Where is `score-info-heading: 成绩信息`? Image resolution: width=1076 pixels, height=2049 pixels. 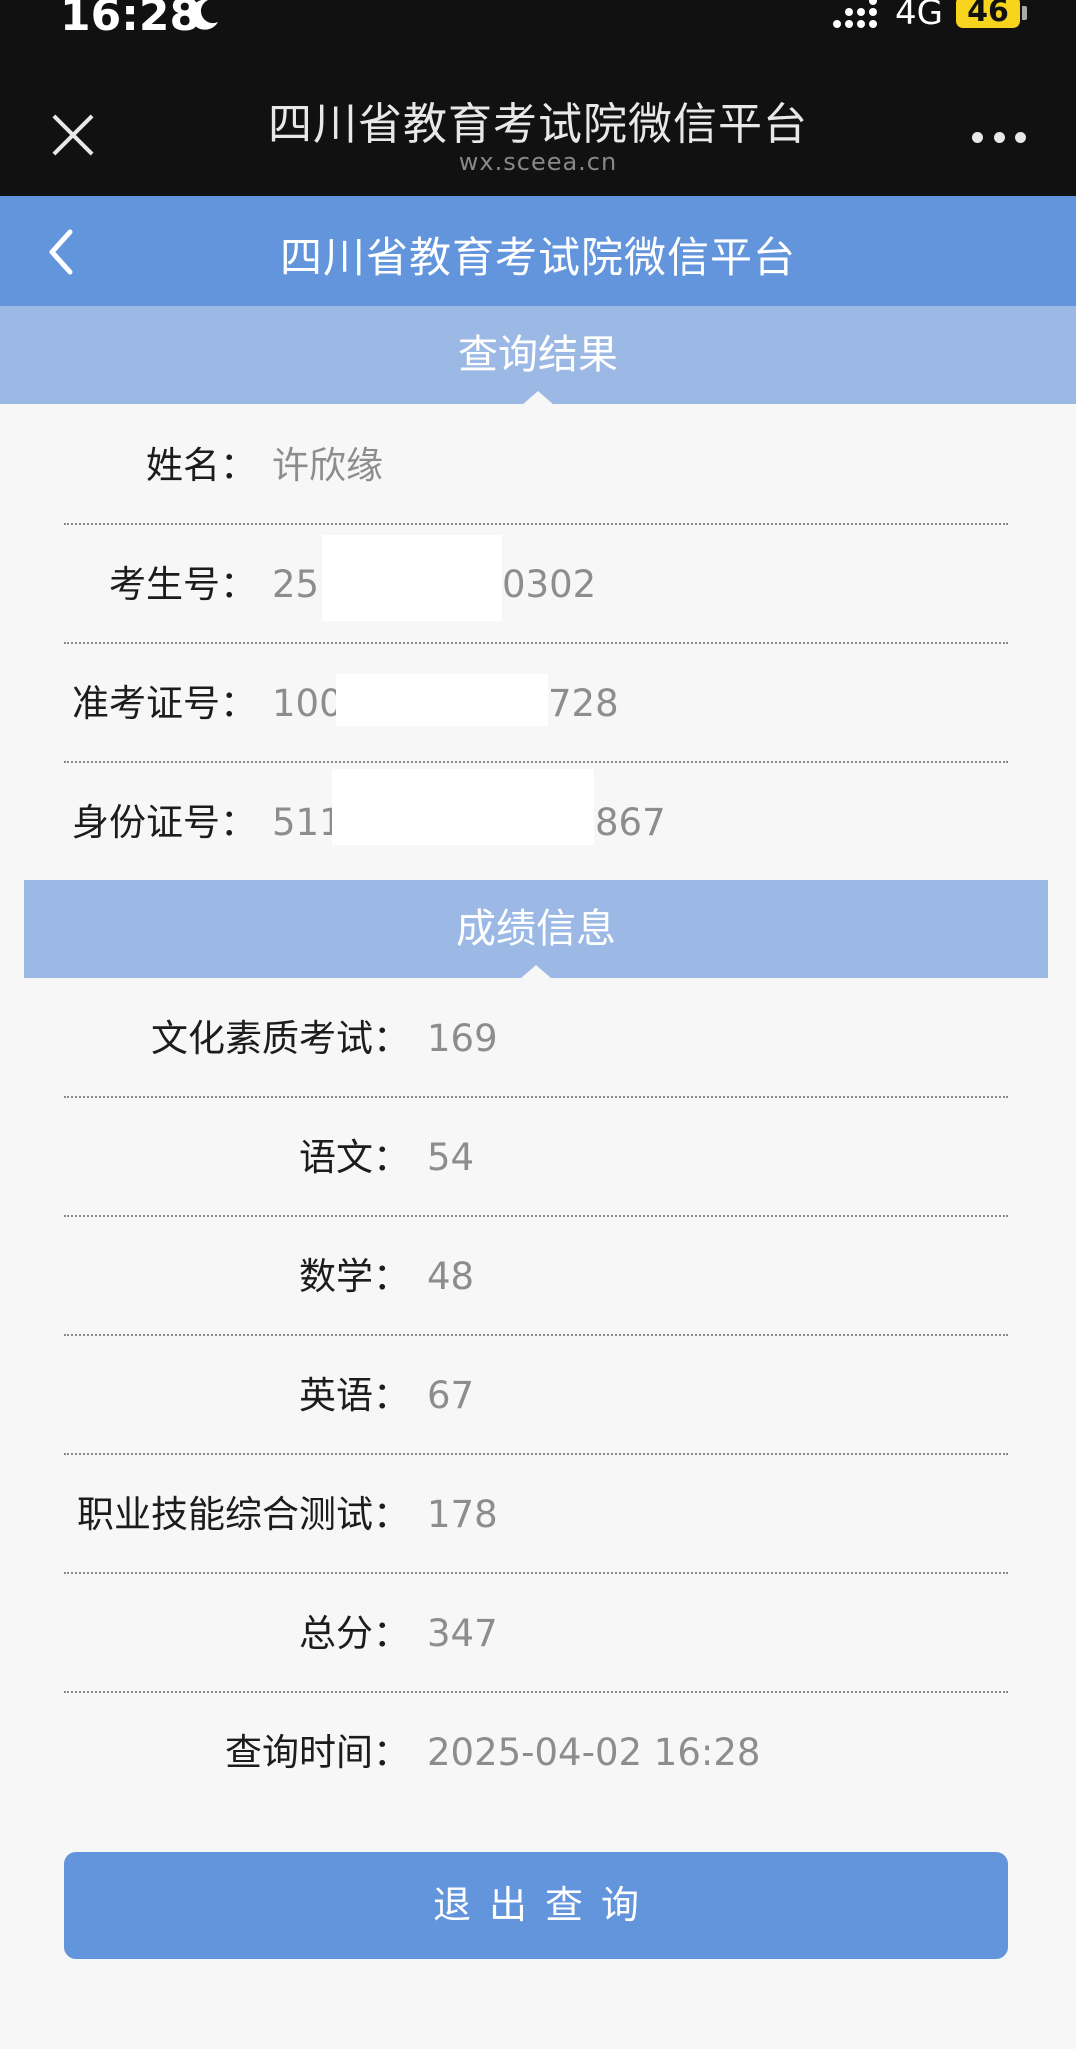 score-info-heading: 成绩信息 is located at coordinates (536, 929).